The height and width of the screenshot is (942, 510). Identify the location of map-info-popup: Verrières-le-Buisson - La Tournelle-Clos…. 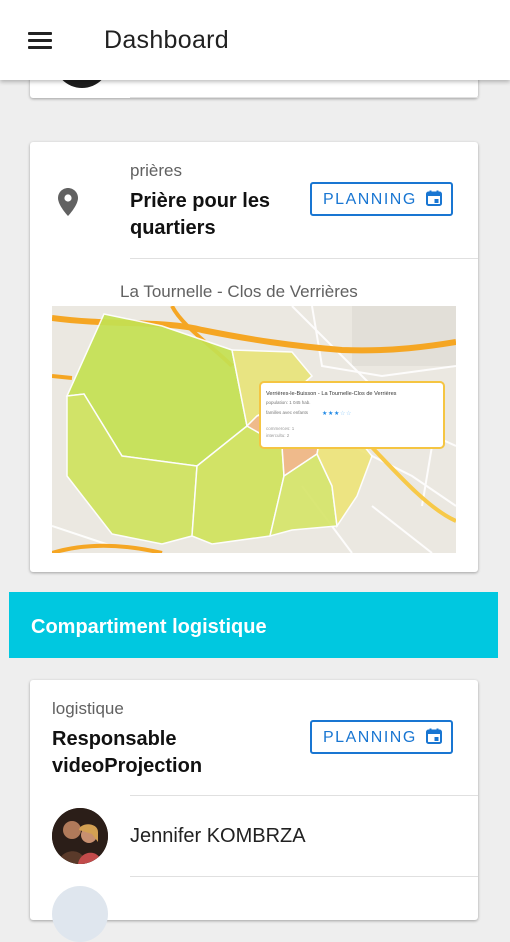
(352, 415).